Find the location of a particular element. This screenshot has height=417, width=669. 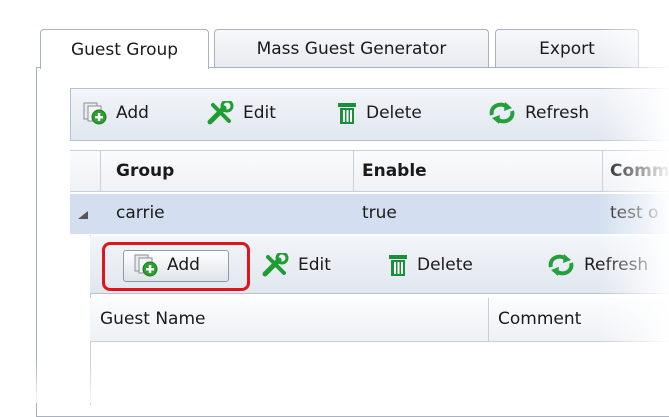

add-icon is located at coordinates (95, 113).